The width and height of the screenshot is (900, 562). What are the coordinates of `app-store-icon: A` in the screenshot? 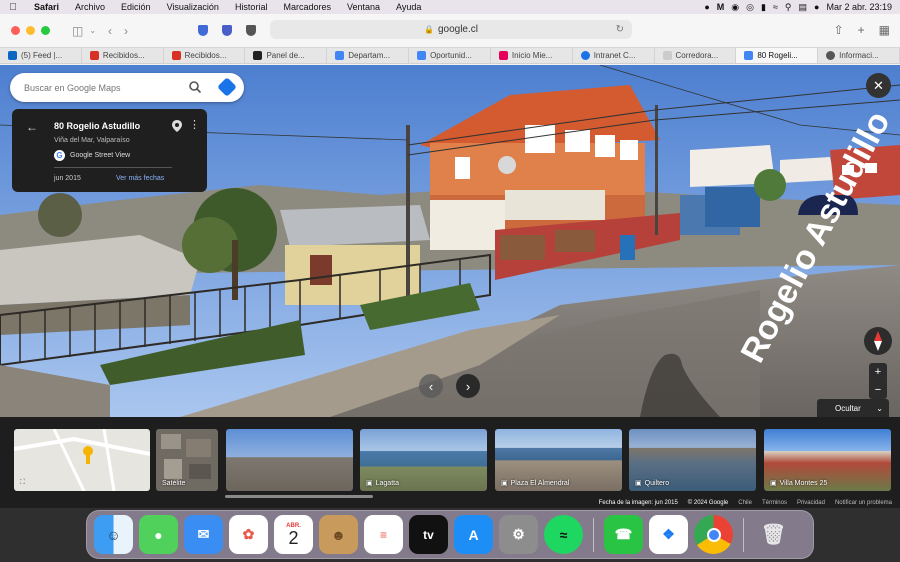 It's located at (473, 534).